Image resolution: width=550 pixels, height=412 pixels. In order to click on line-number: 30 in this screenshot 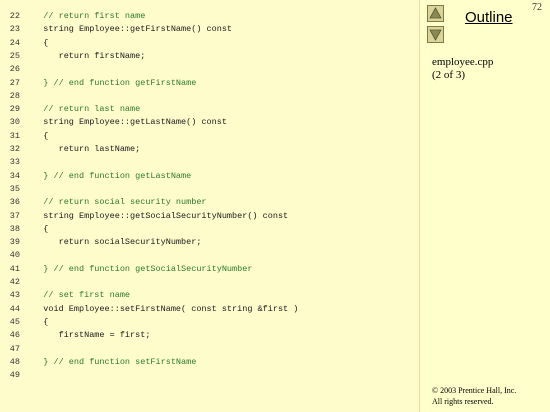, I will do `click(14, 122)`.